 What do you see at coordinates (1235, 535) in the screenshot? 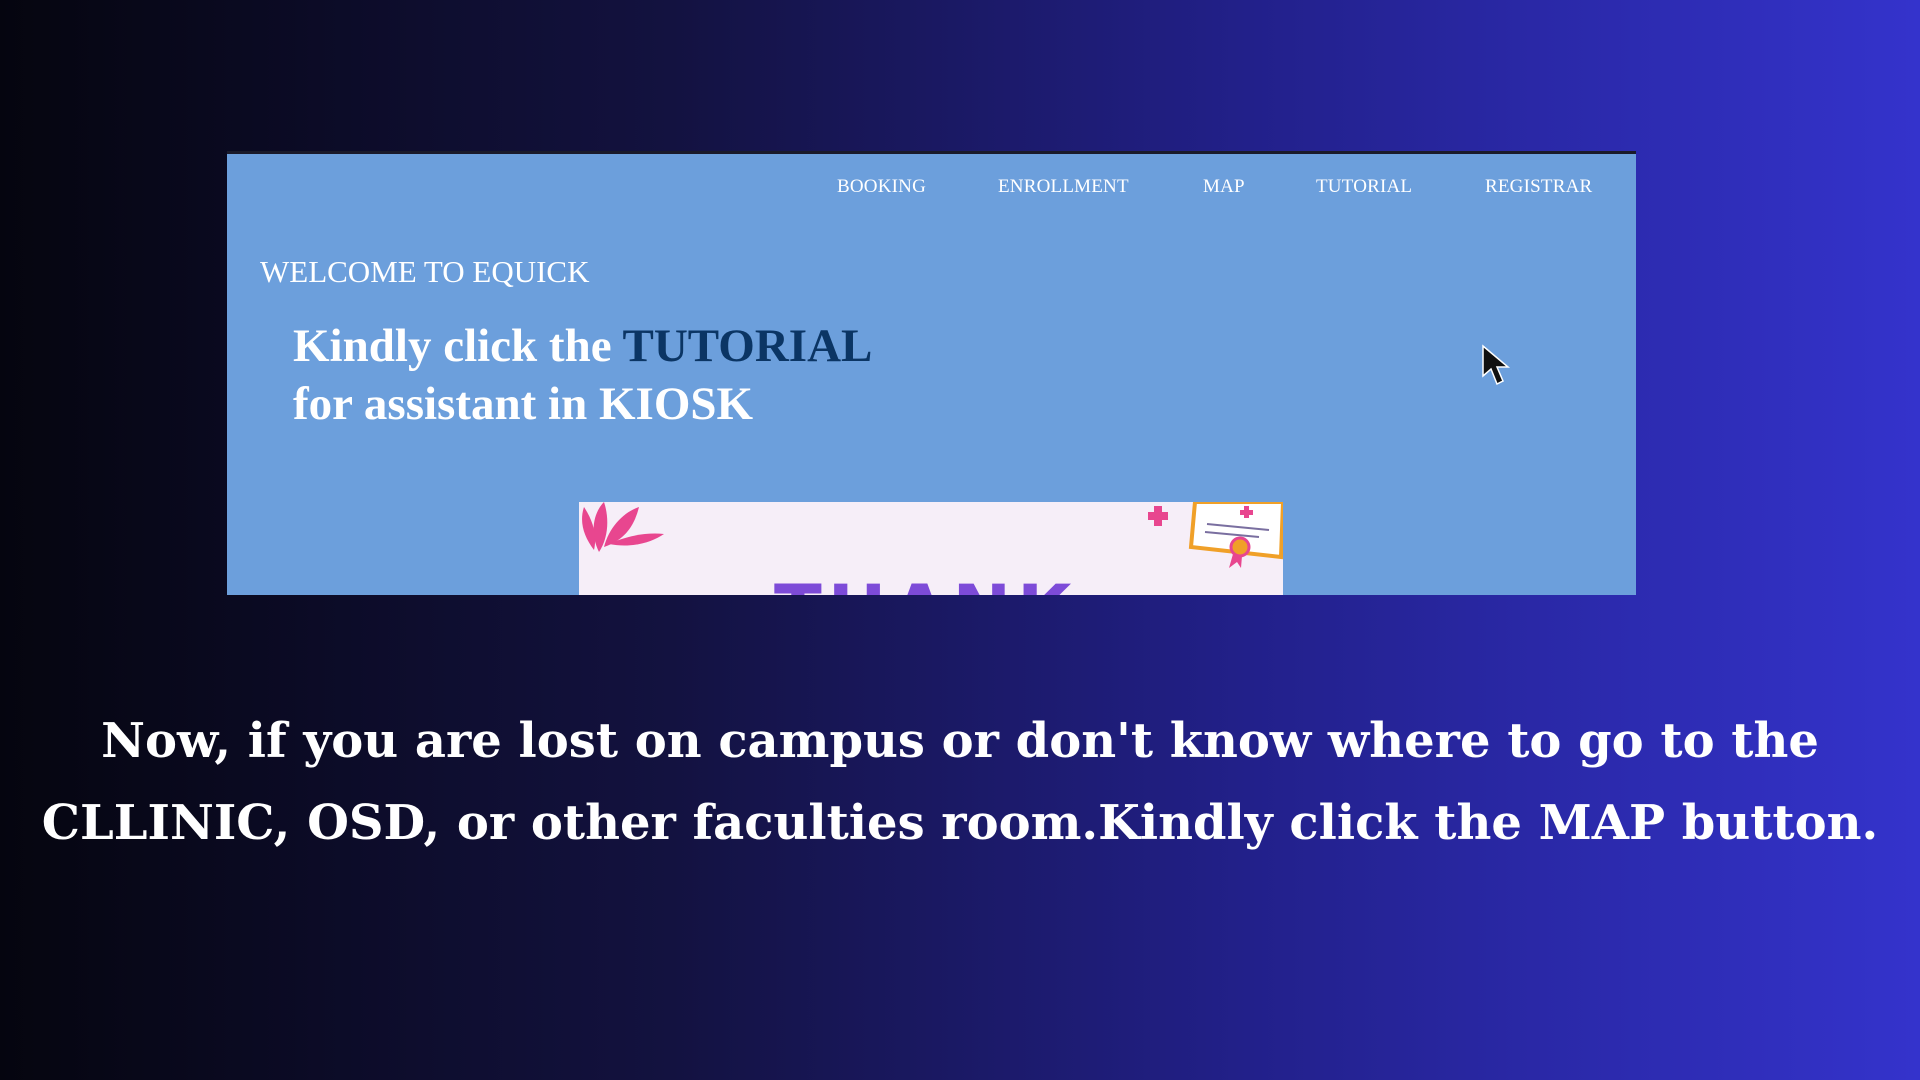
I see `certificate-icon` at bounding box center [1235, 535].